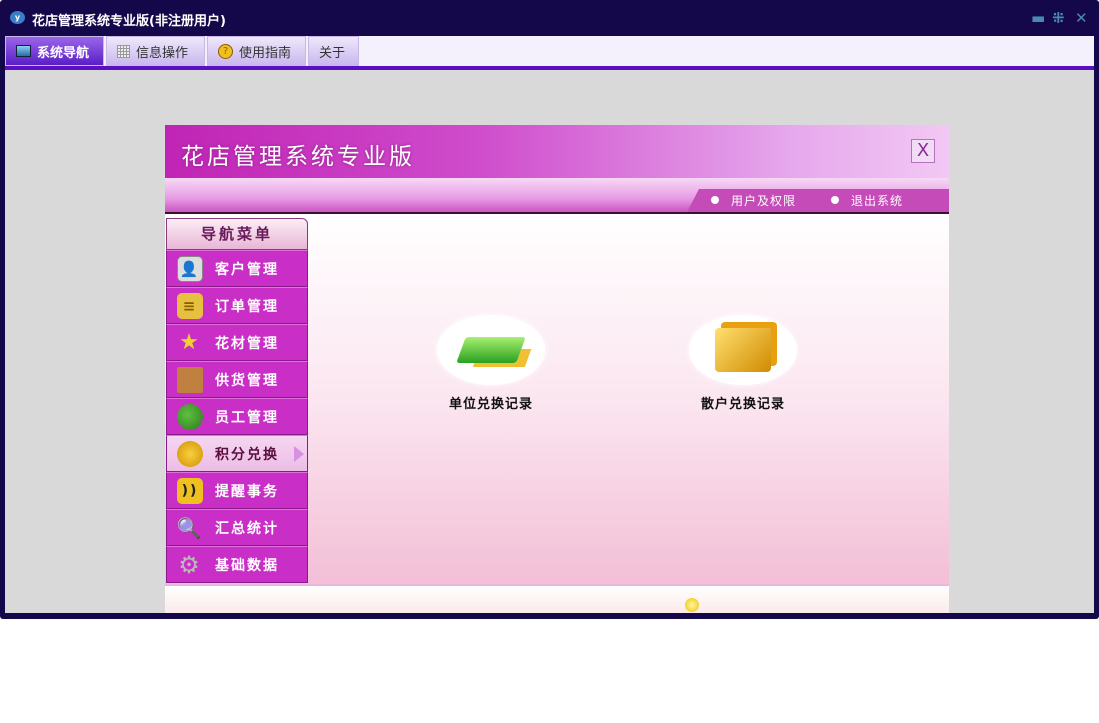 The width and height of the screenshot is (1099, 723). I want to click on nav-item-base-data: ⚙ 基础数据, so click(237, 564).